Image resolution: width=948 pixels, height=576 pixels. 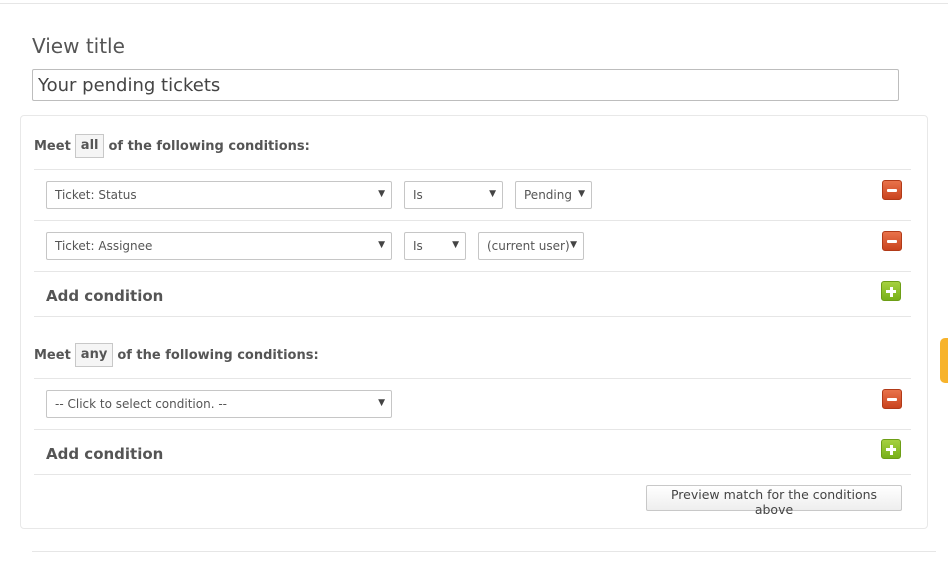 I want to click on condition-field-select: Ticket: Assignee ▼, so click(x=219, y=246).